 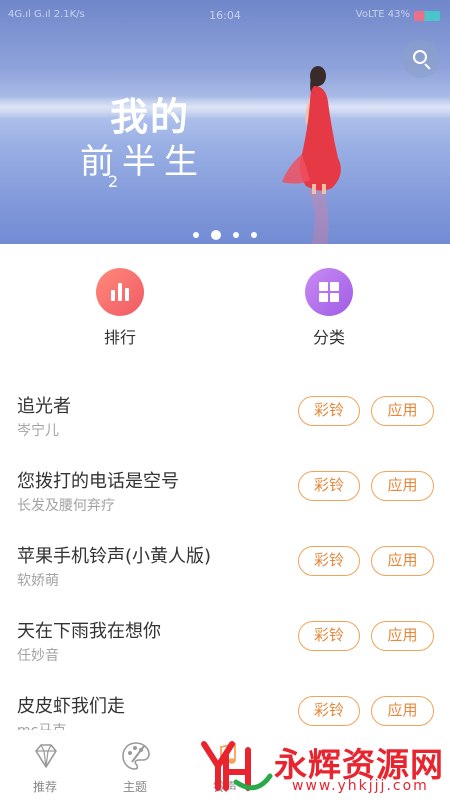 I want to click on banner-title-number: 2, so click(x=114, y=181).